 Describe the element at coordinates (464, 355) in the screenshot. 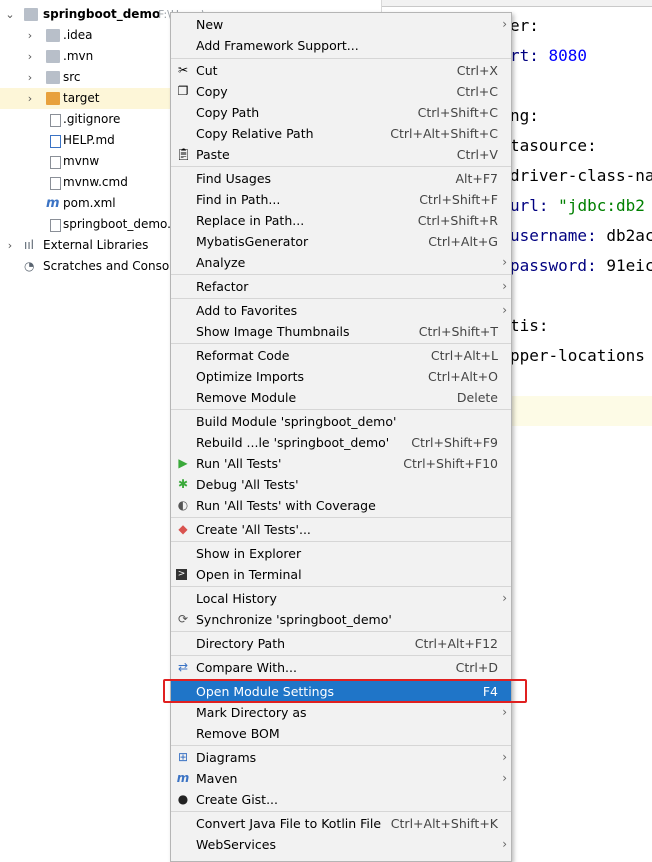

I see `menu-item-shortcut: Ctrl+Alt+L` at that location.